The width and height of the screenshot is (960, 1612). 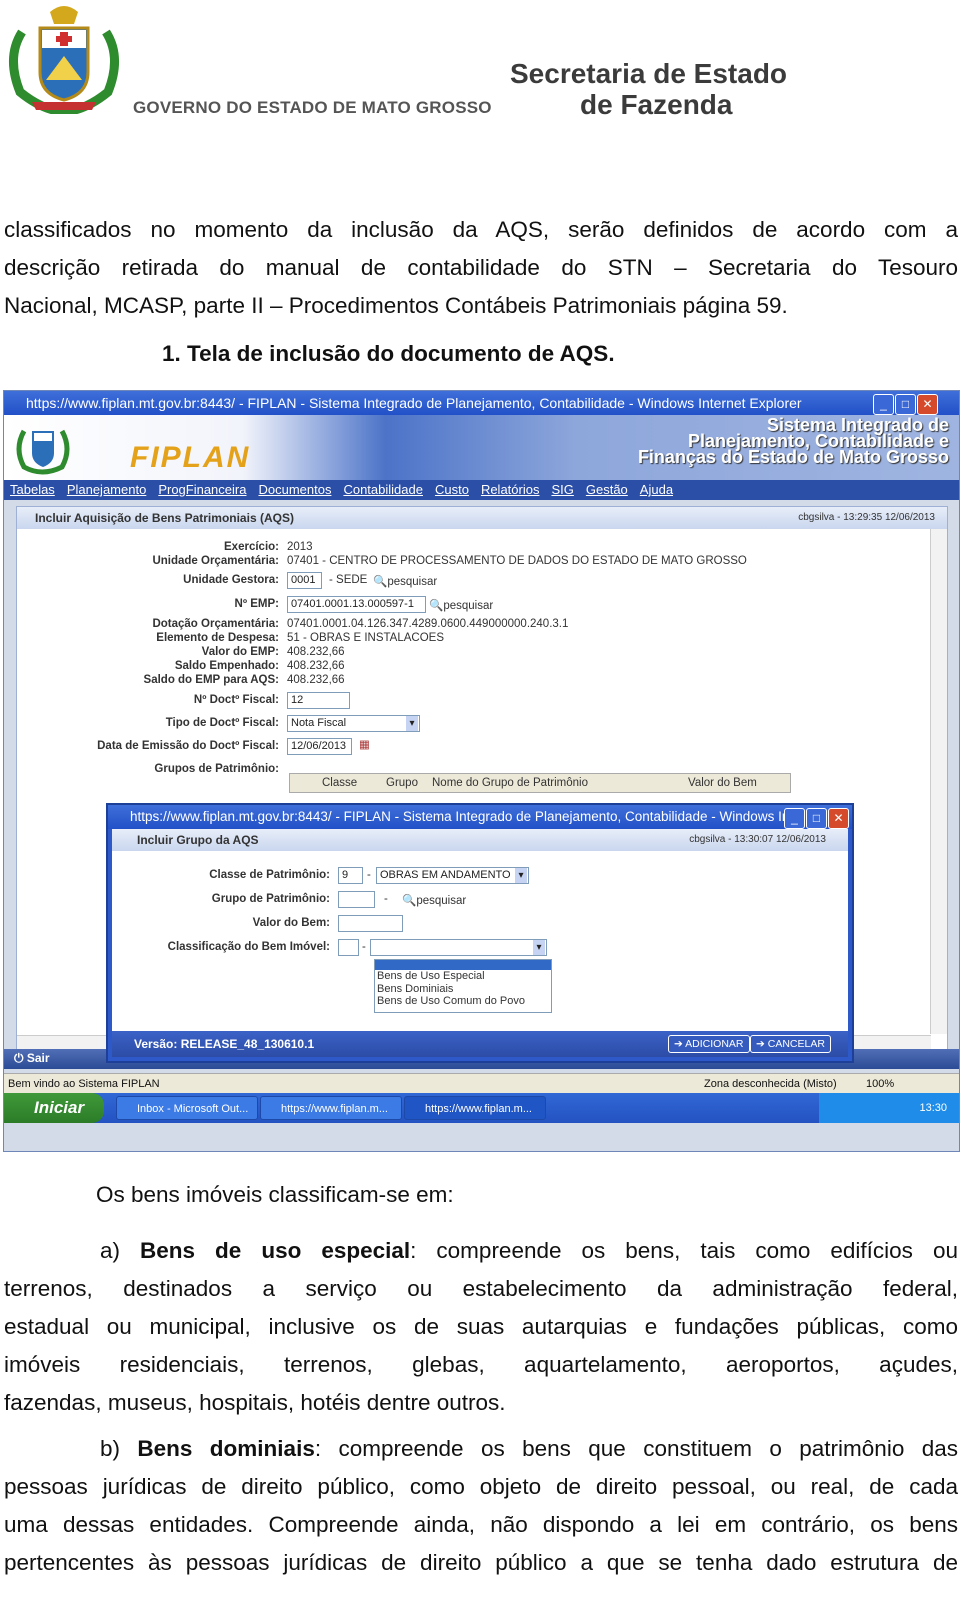 What do you see at coordinates (350, 875) in the screenshot?
I see `classe-code-input: 9` at bounding box center [350, 875].